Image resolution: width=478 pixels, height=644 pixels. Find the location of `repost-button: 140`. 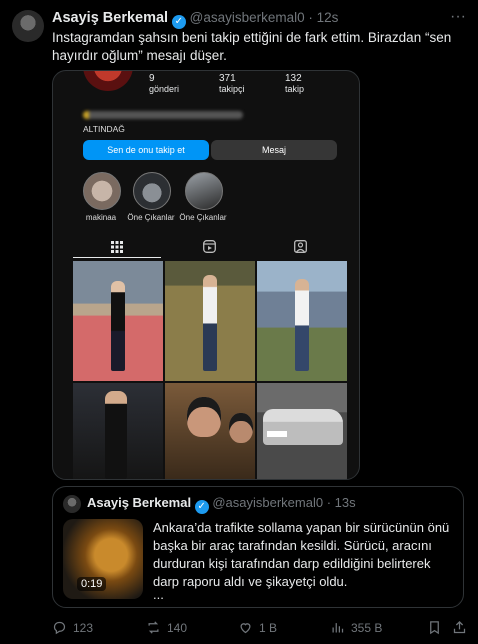

repost-button: 140 is located at coordinates (166, 627).